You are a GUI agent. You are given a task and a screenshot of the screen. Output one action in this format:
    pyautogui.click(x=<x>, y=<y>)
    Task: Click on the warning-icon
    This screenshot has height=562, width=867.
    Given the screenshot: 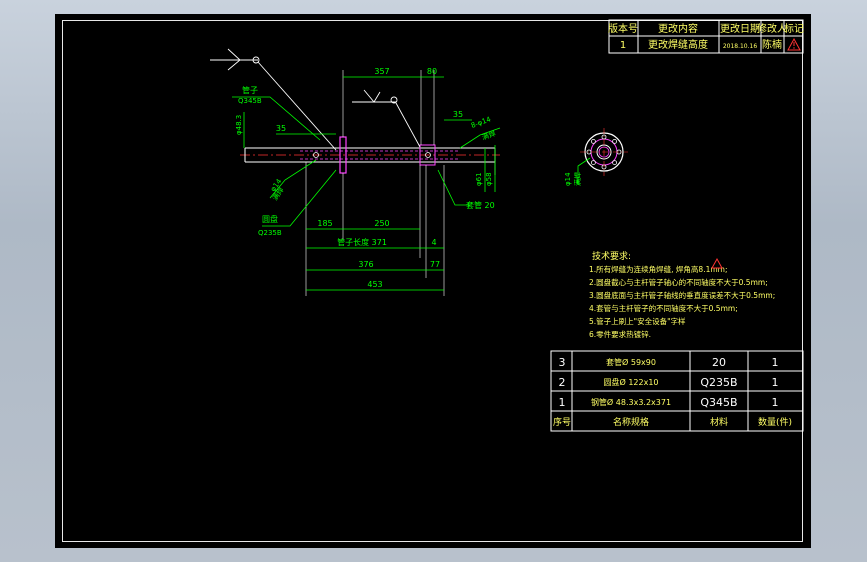 What is the action you would take?
    pyautogui.click(x=794, y=44)
    